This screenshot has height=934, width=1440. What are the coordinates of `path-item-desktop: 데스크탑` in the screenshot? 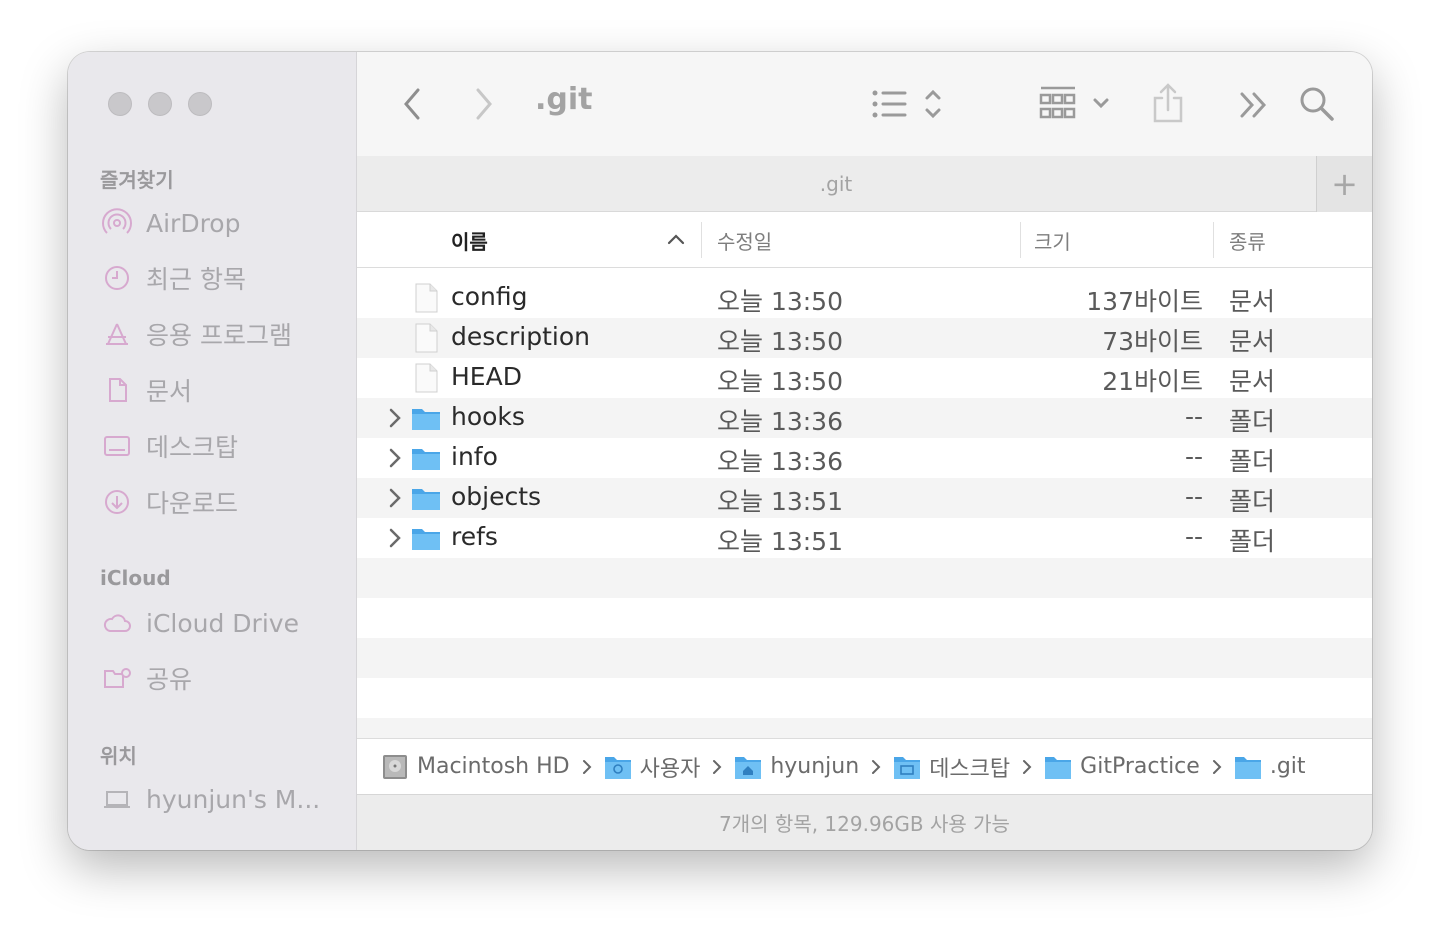 It's located at (951, 767).